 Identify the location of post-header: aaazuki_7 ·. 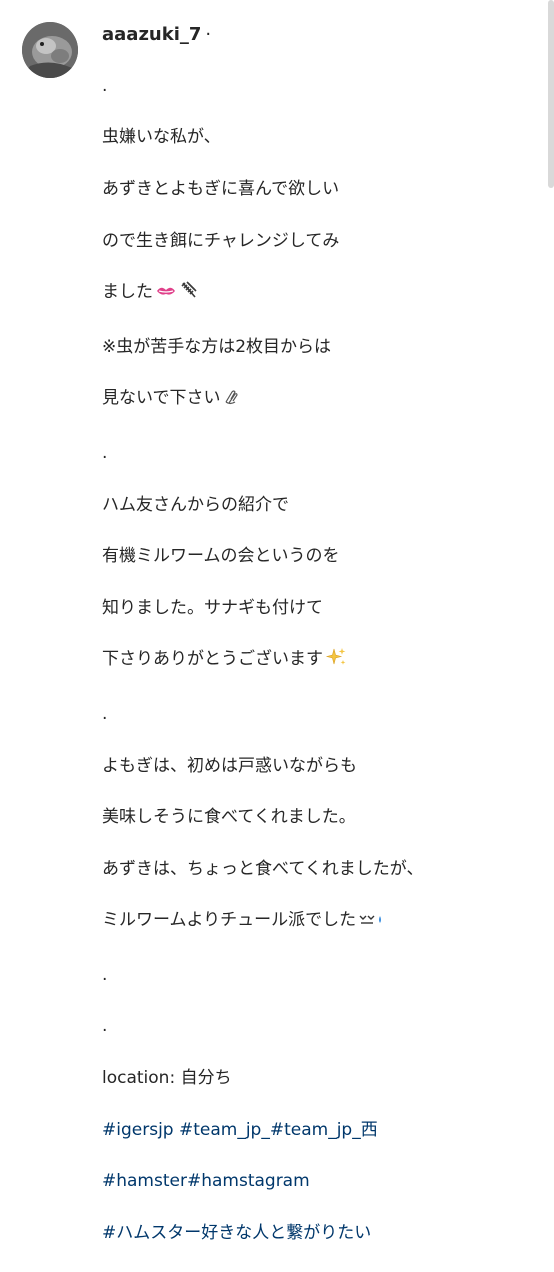
(156, 35).